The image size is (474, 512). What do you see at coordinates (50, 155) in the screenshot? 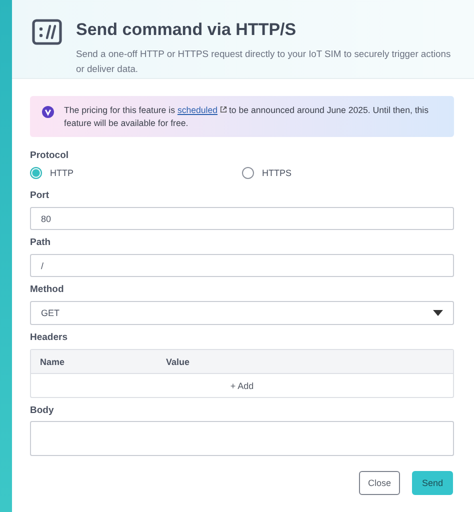
I see `field-label: Protocol` at bounding box center [50, 155].